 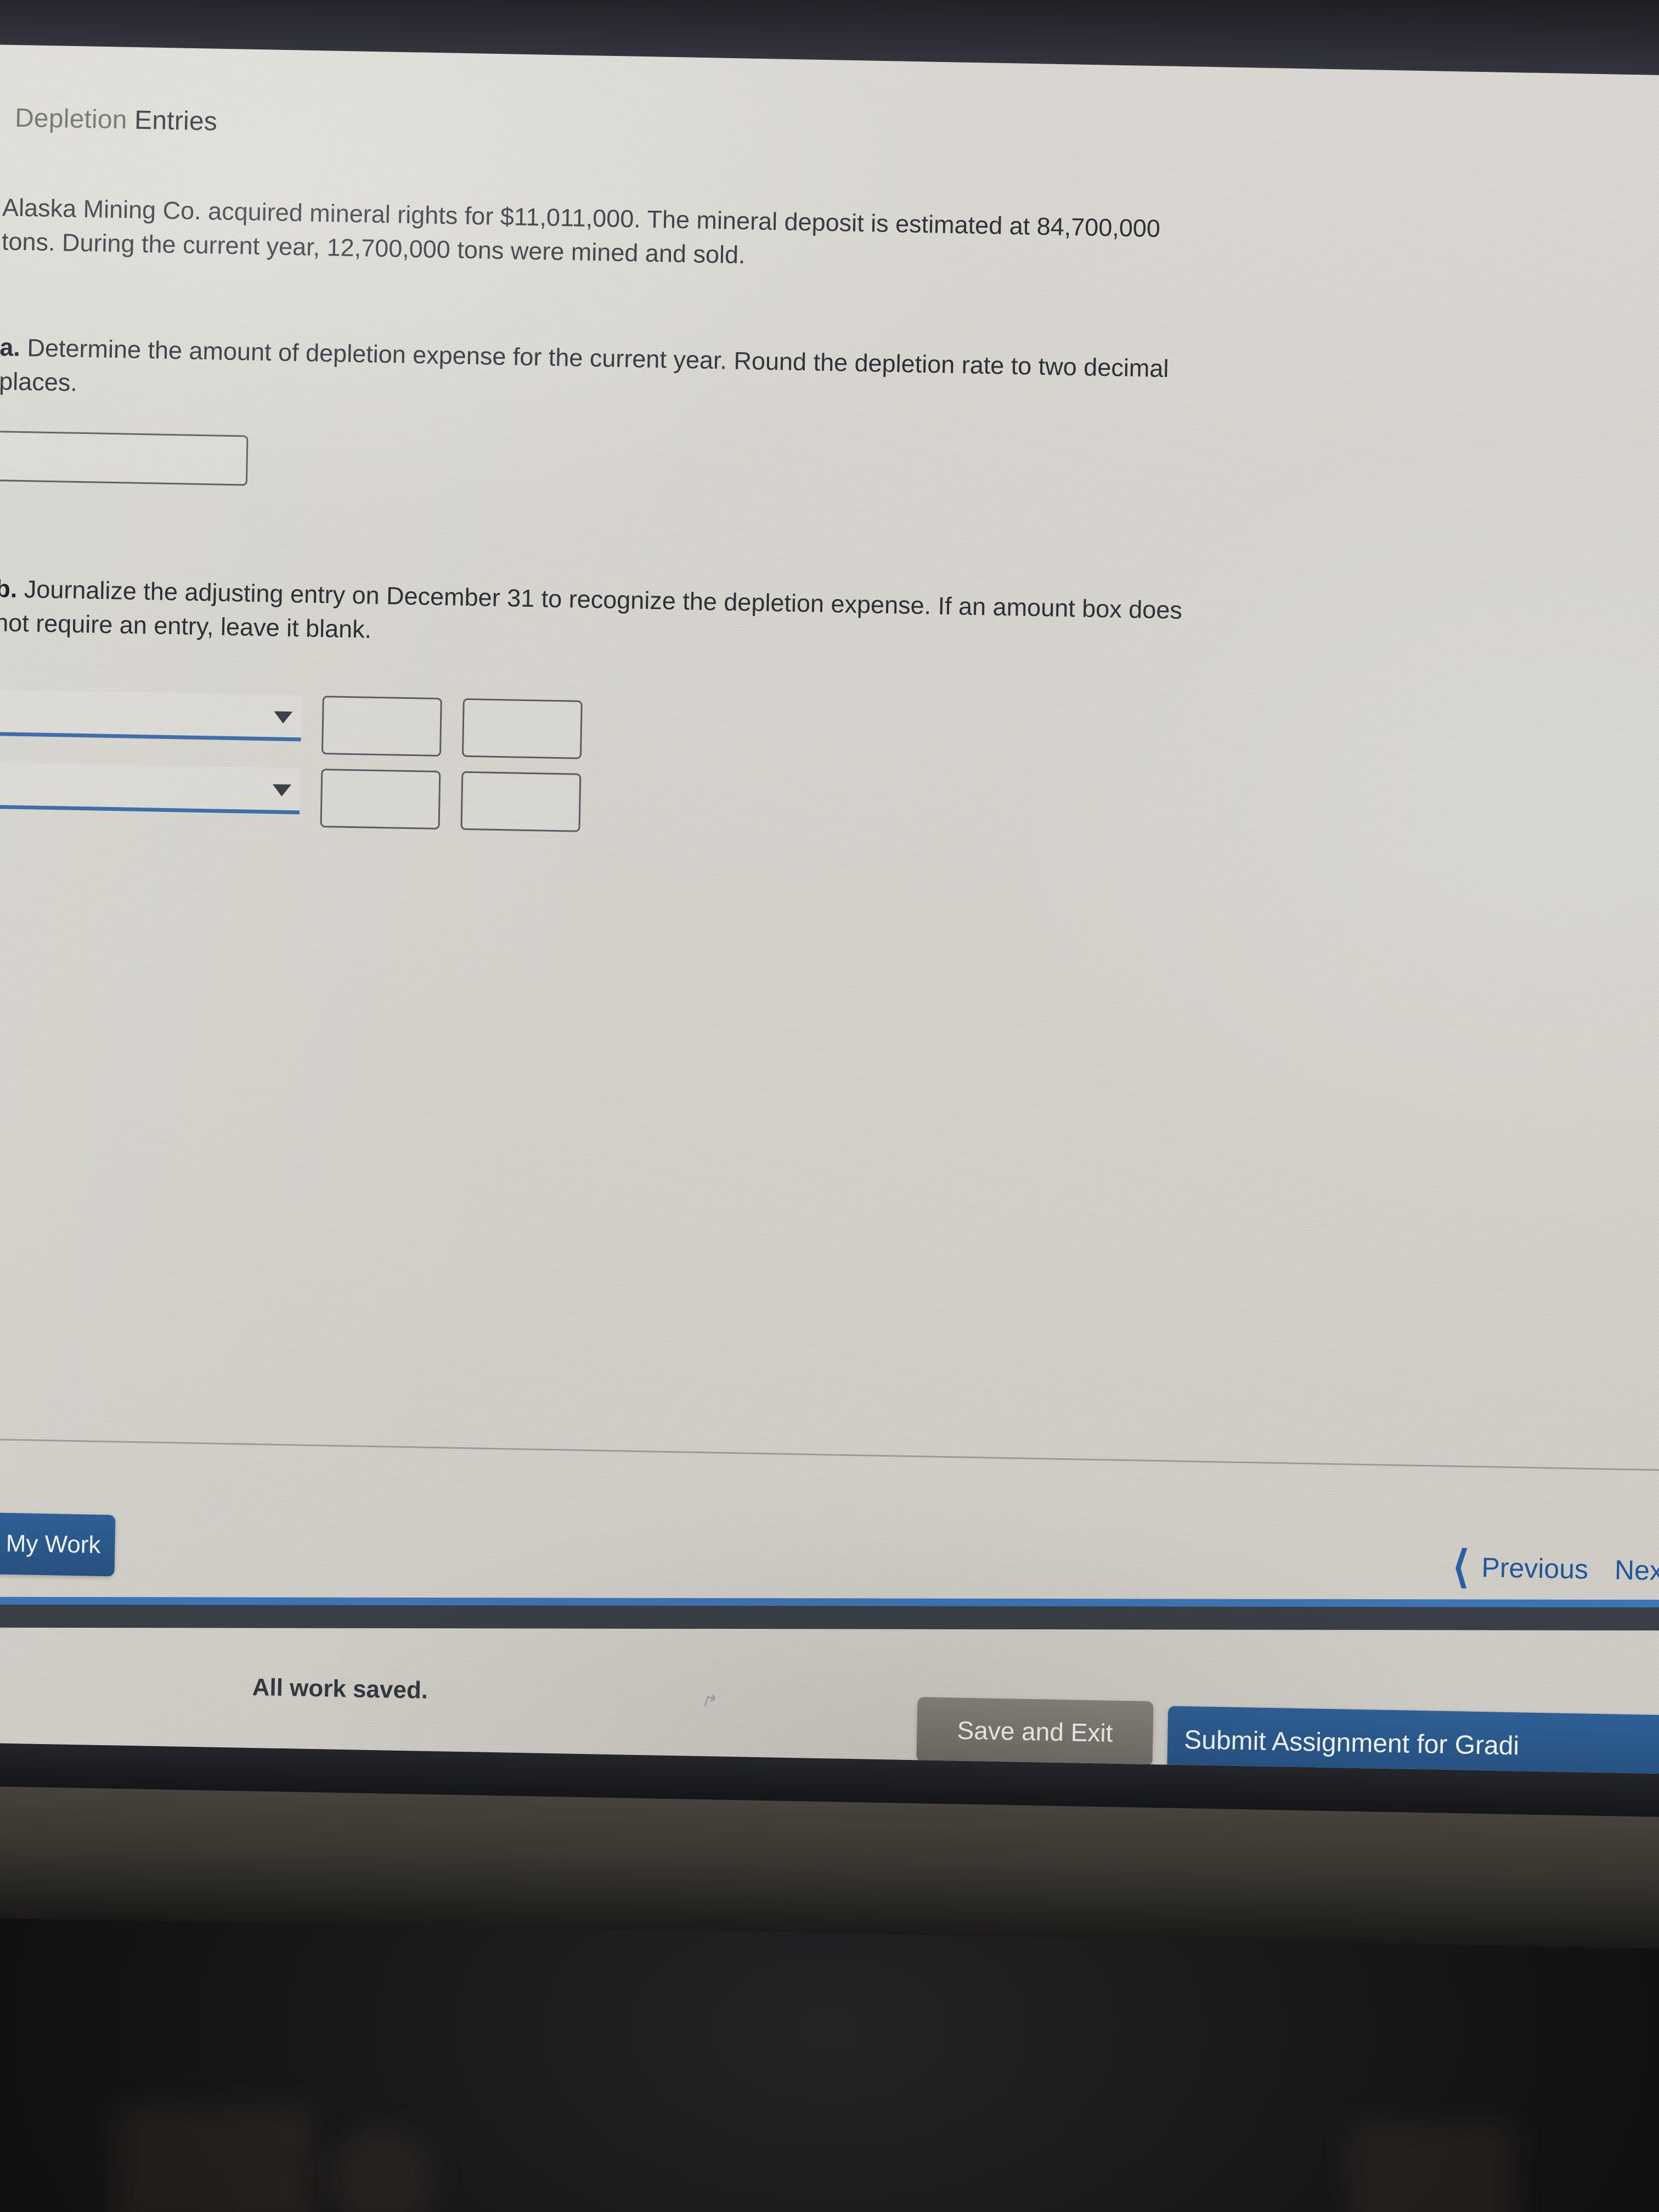 What do you see at coordinates (71, 119) in the screenshot?
I see `page-title-word-depletion: Depletion` at bounding box center [71, 119].